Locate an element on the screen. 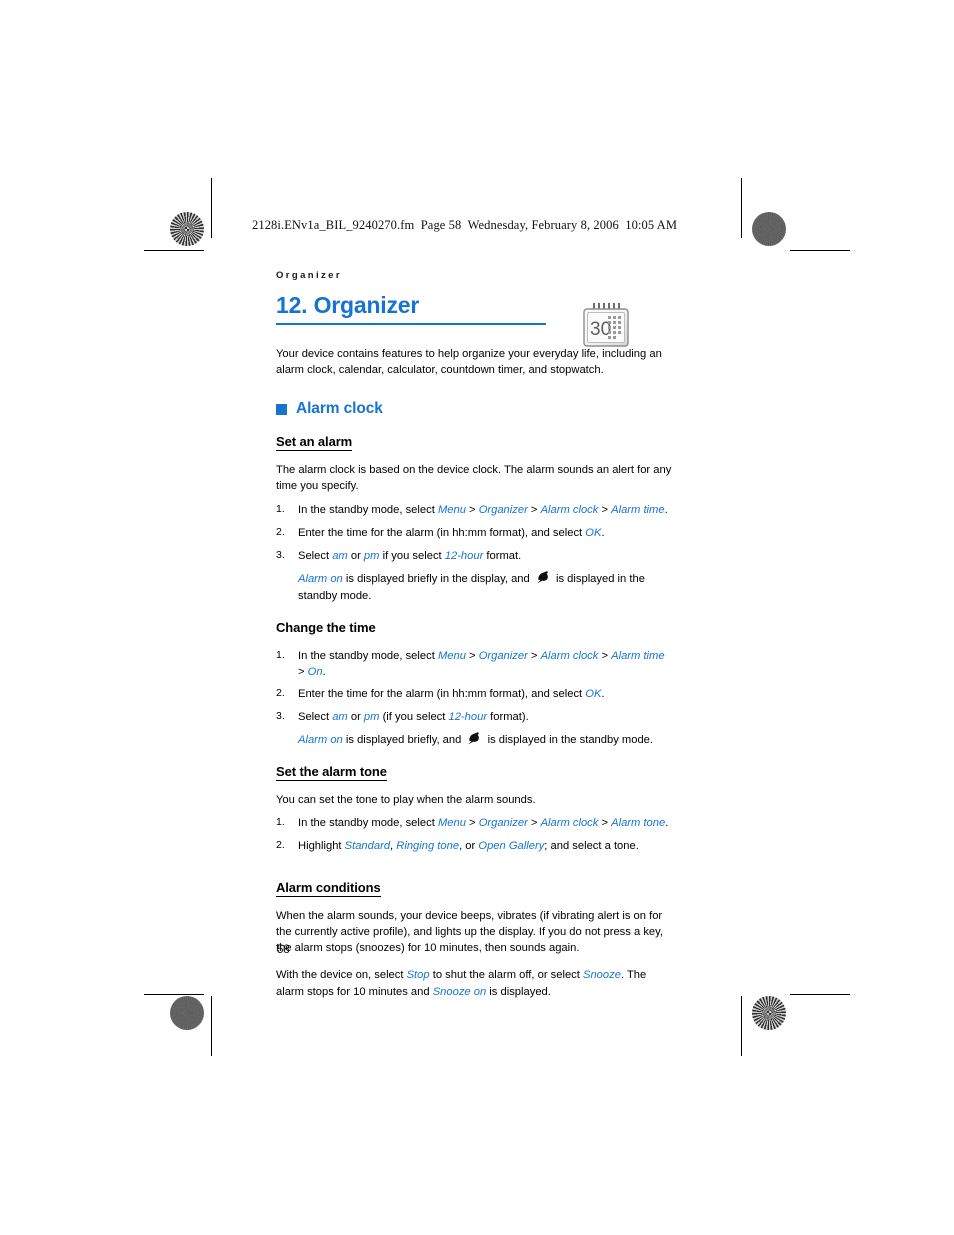 The image size is (954, 1235). body-text: is displayed briefly, and is located at coordinates (403, 739).